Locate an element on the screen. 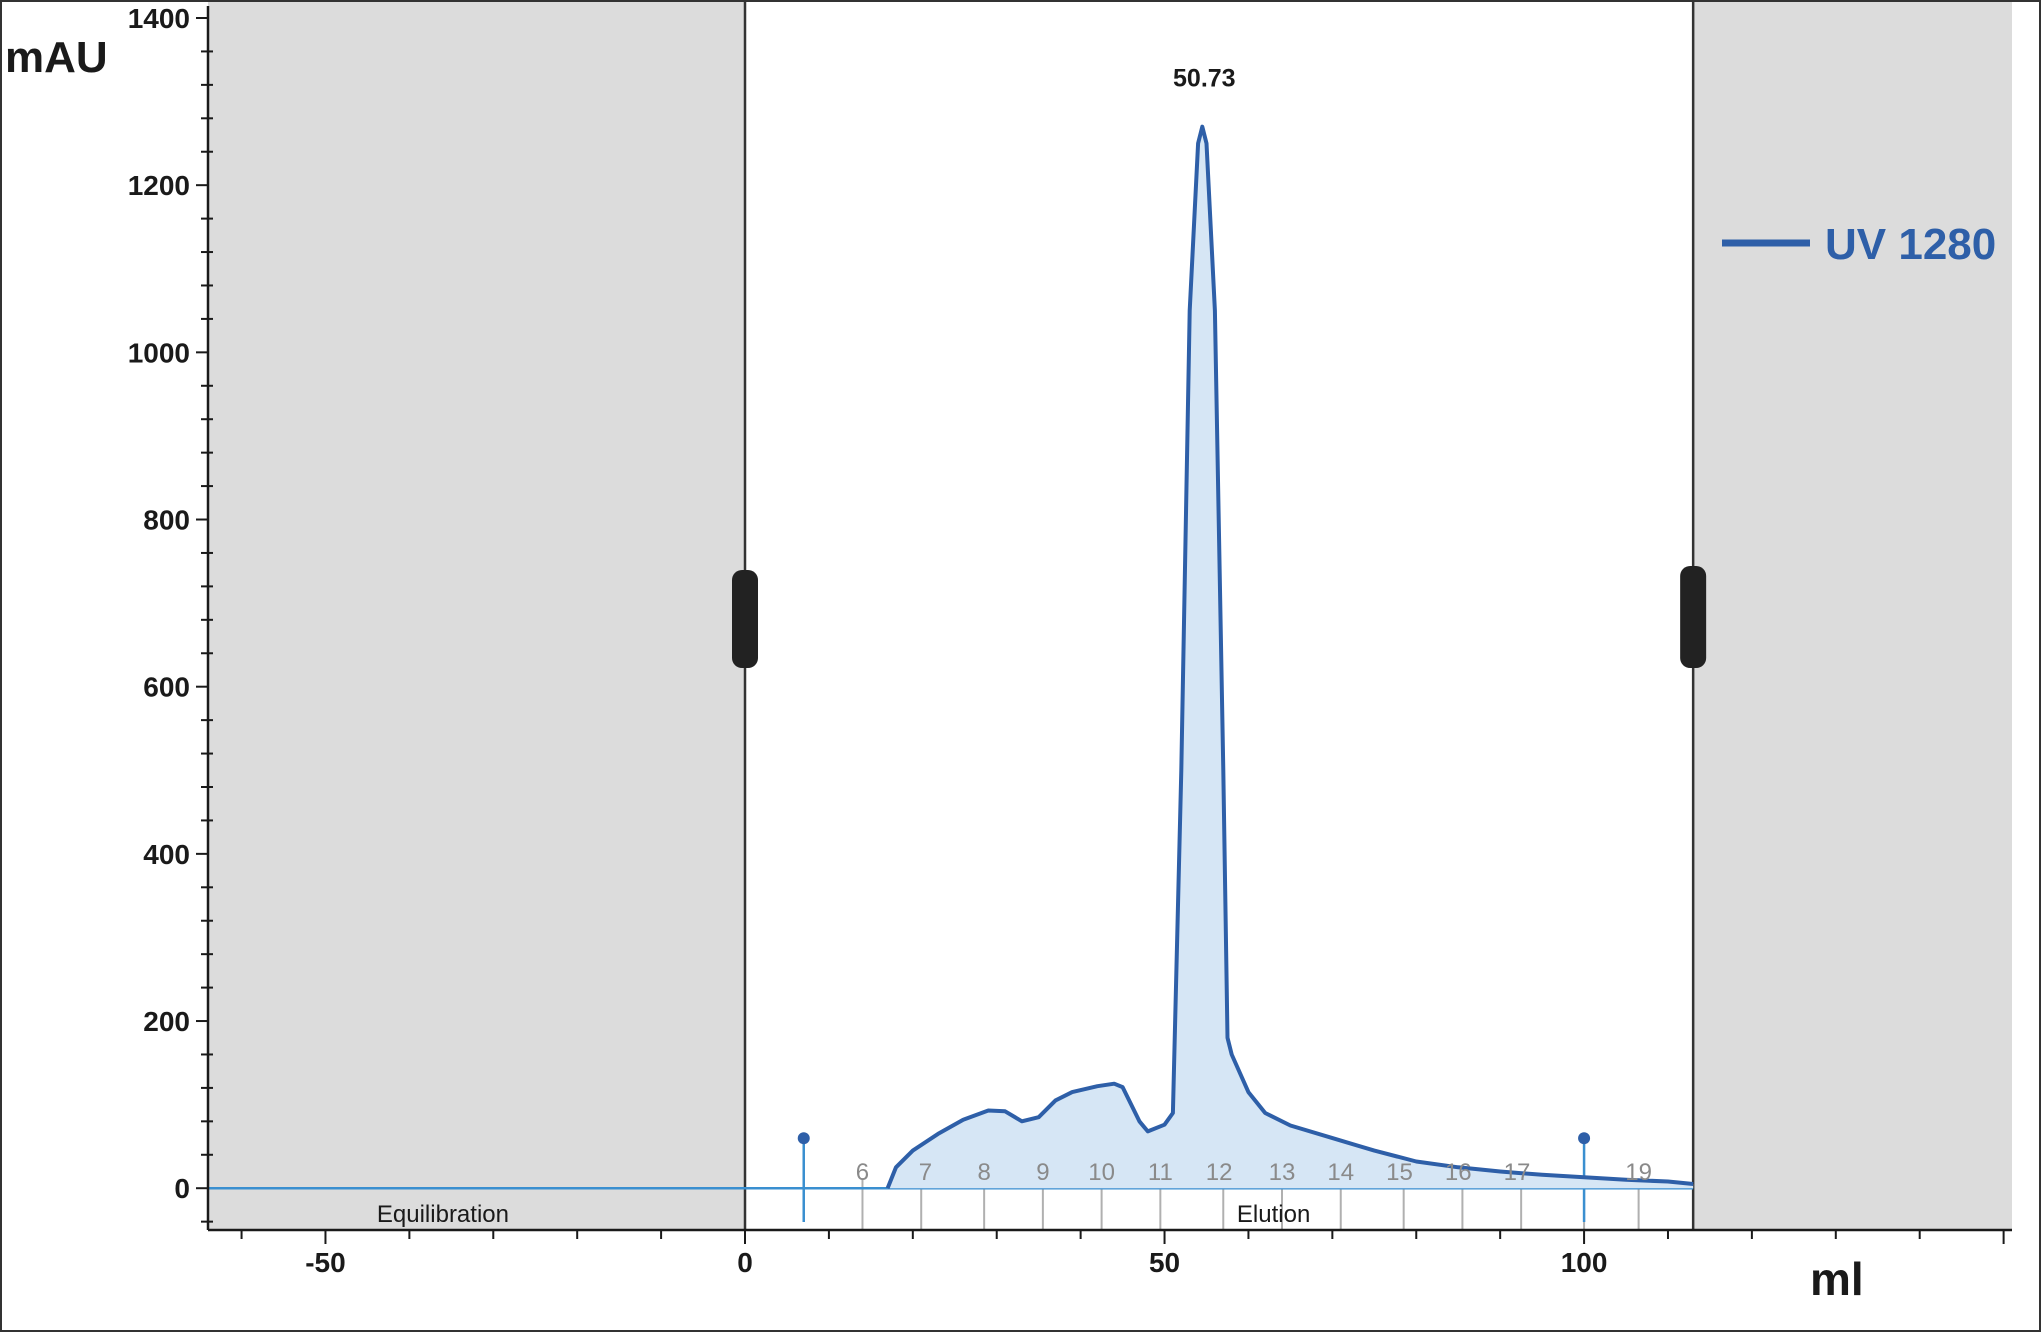  y-tick-label: 1400 is located at coordinates (159, 18).